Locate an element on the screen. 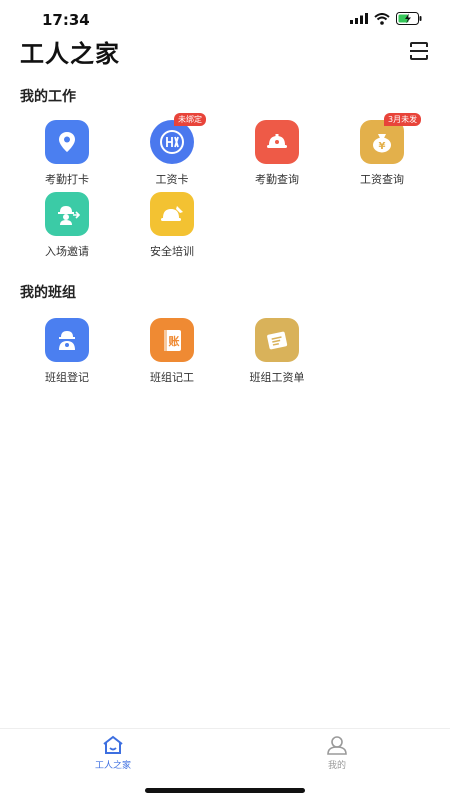 The width and height of the screenshot is (450, 800). tile-team-payroll: 班组工资单 is located at coordinates (277, 353).